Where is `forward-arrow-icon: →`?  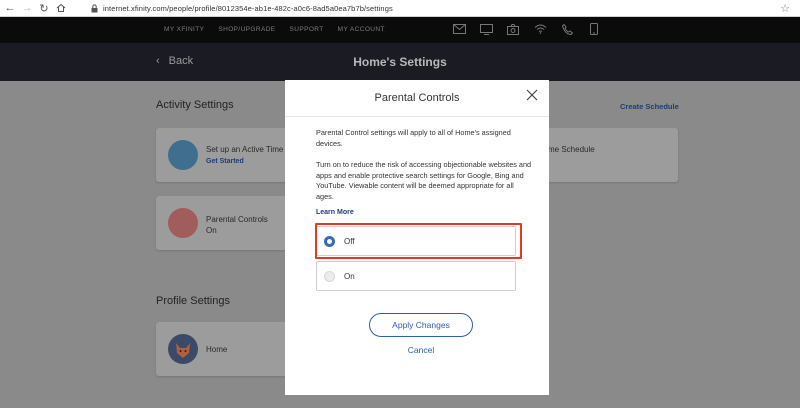 forward-arrow-icon: → is located at coordinates (27, 8).